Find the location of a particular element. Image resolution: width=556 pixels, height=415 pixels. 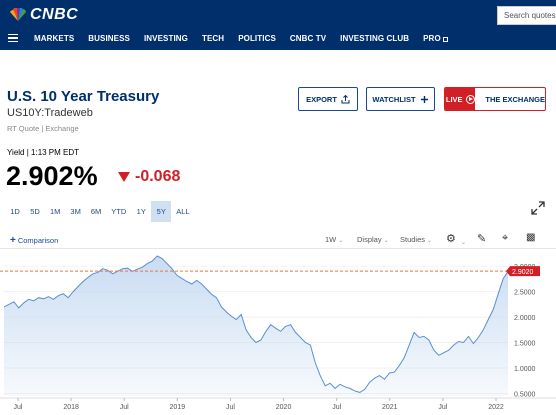

price-change: -0.068 is located at coordinates (149, 177).